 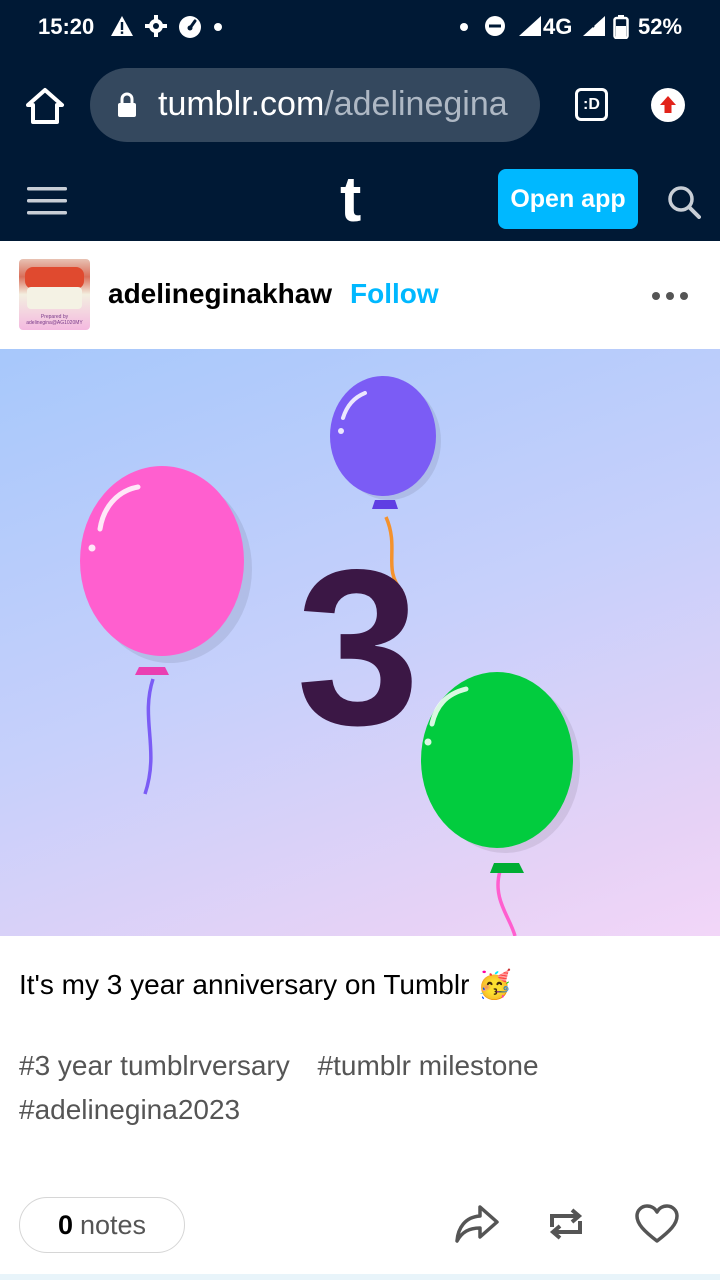 I want to click on settings-gear-icon, so click(x=156, y=26).